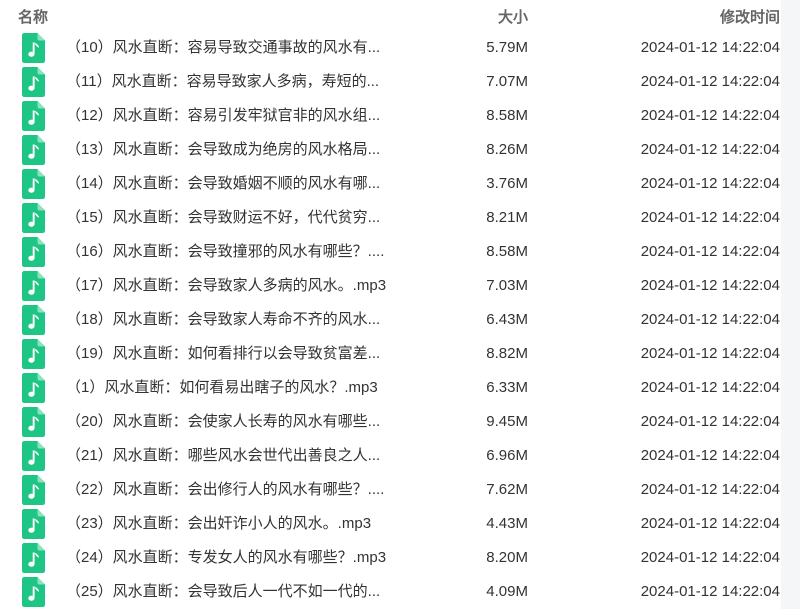 The height and width of the screenshot is (609, 800). I want to click on file-size: 7.62M, so click(507, 489).